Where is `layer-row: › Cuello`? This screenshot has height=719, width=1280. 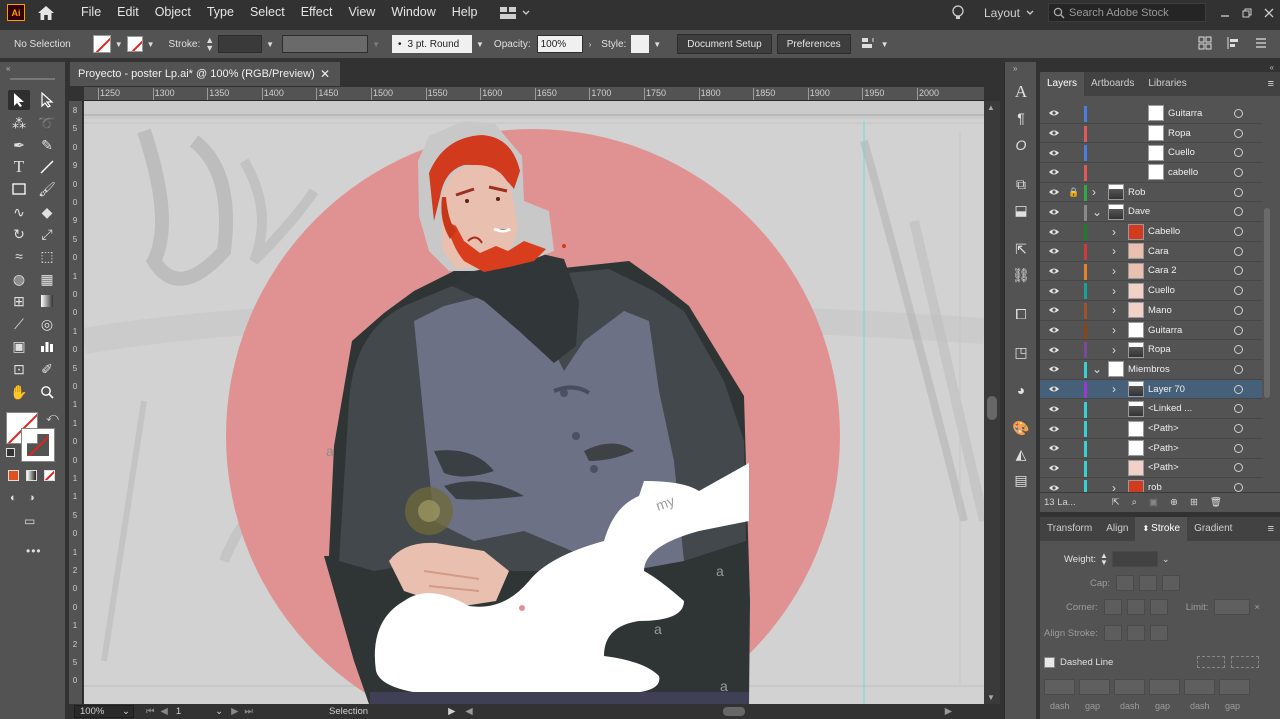 layer-row: › Cuello is located at coordinates (1151, 291).